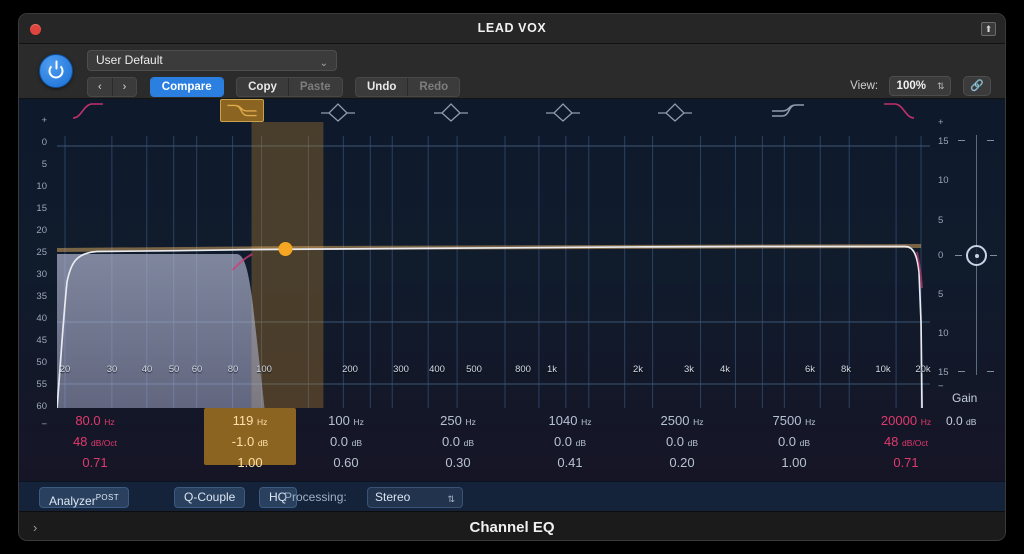  Describe the element at coordinates (788, 110) in the screenshot. I see `band-icon-high-shelf` at that location.